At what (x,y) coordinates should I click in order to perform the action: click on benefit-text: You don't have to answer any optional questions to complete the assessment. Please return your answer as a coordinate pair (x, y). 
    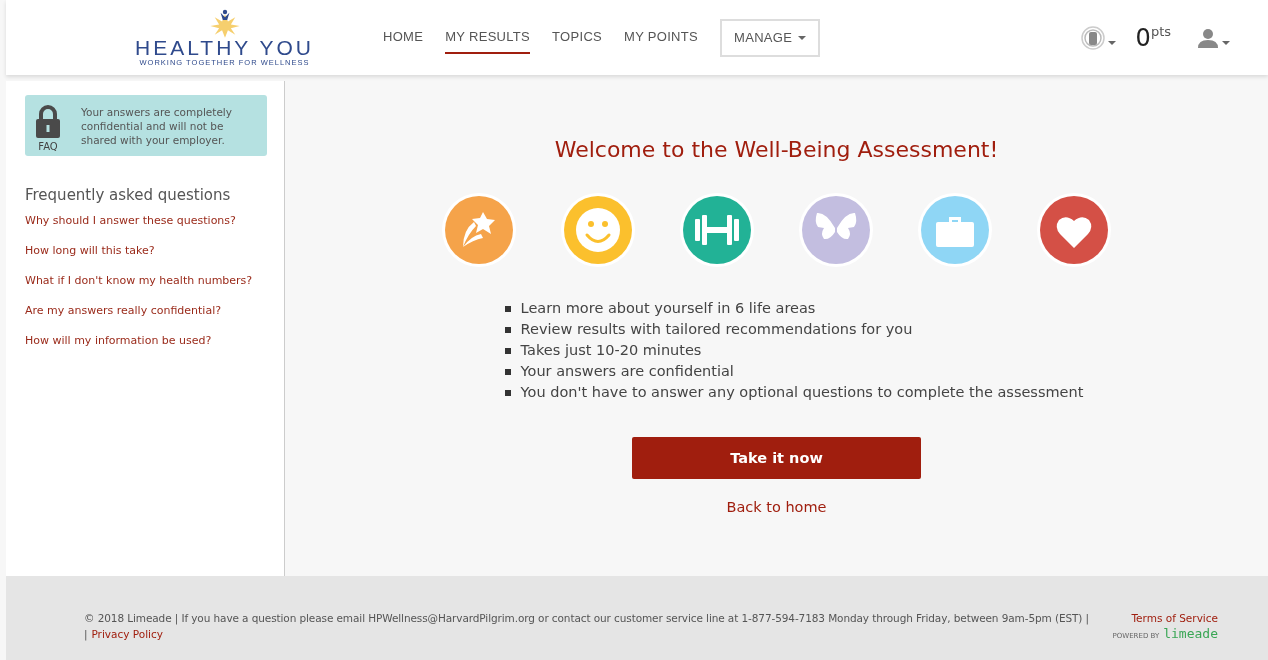
    Looking at the image, I should click on (802, 392).